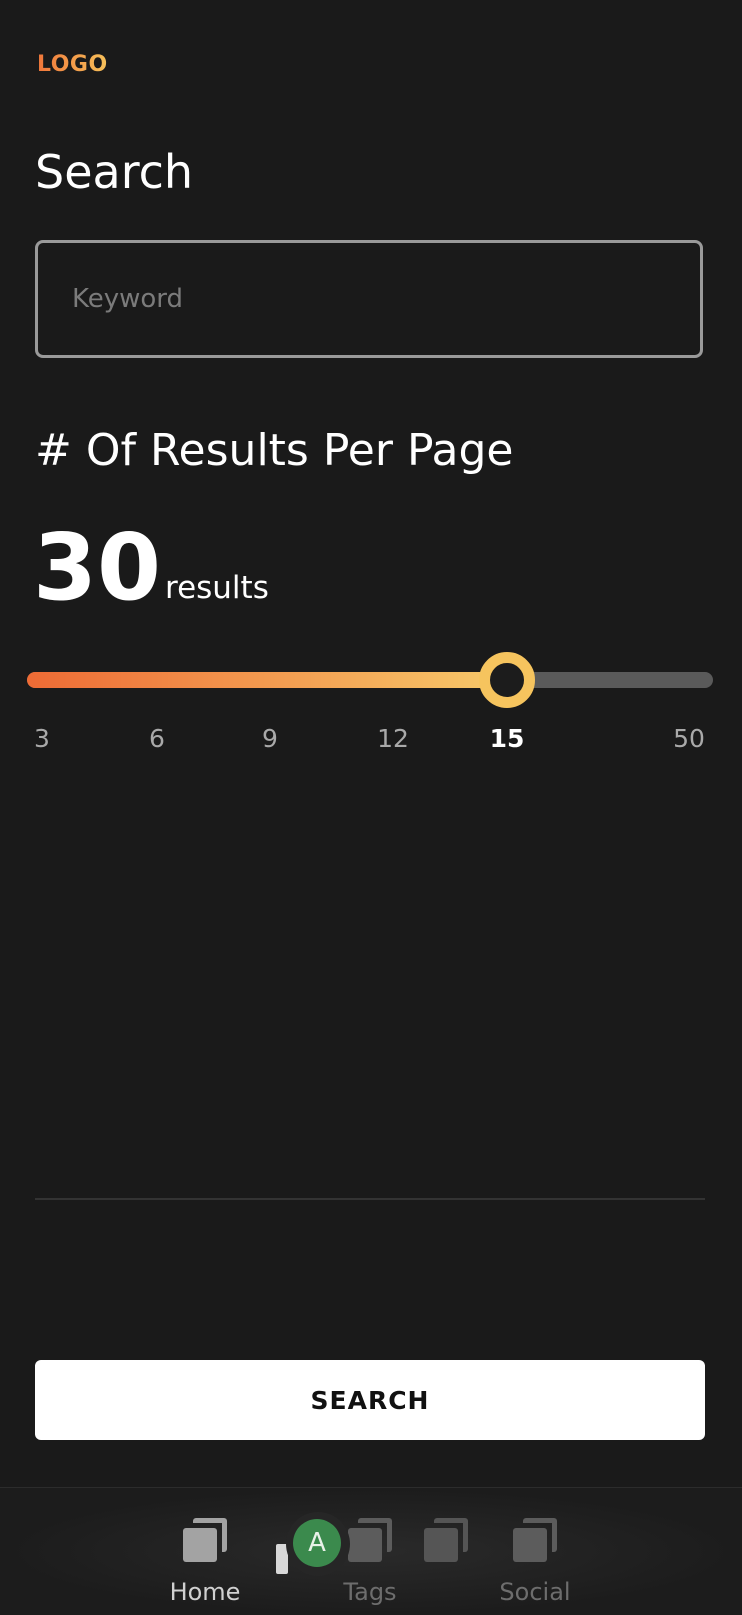 The width and height of the screenshot is (742, 1615). Describe the element at coordinates (157, 738) in the screenshot. I see `slider-tick-6: 6` at that location.